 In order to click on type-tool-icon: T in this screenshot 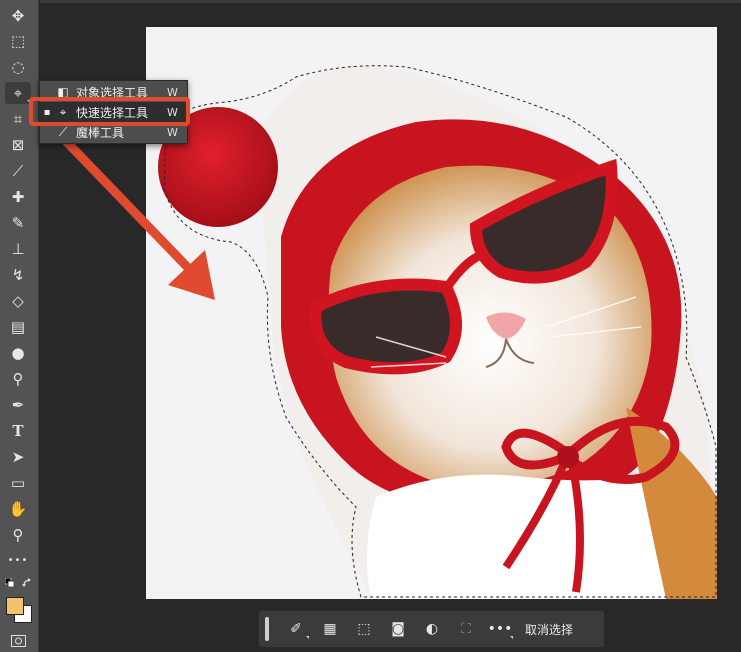, I will do `click(18, 431)`.